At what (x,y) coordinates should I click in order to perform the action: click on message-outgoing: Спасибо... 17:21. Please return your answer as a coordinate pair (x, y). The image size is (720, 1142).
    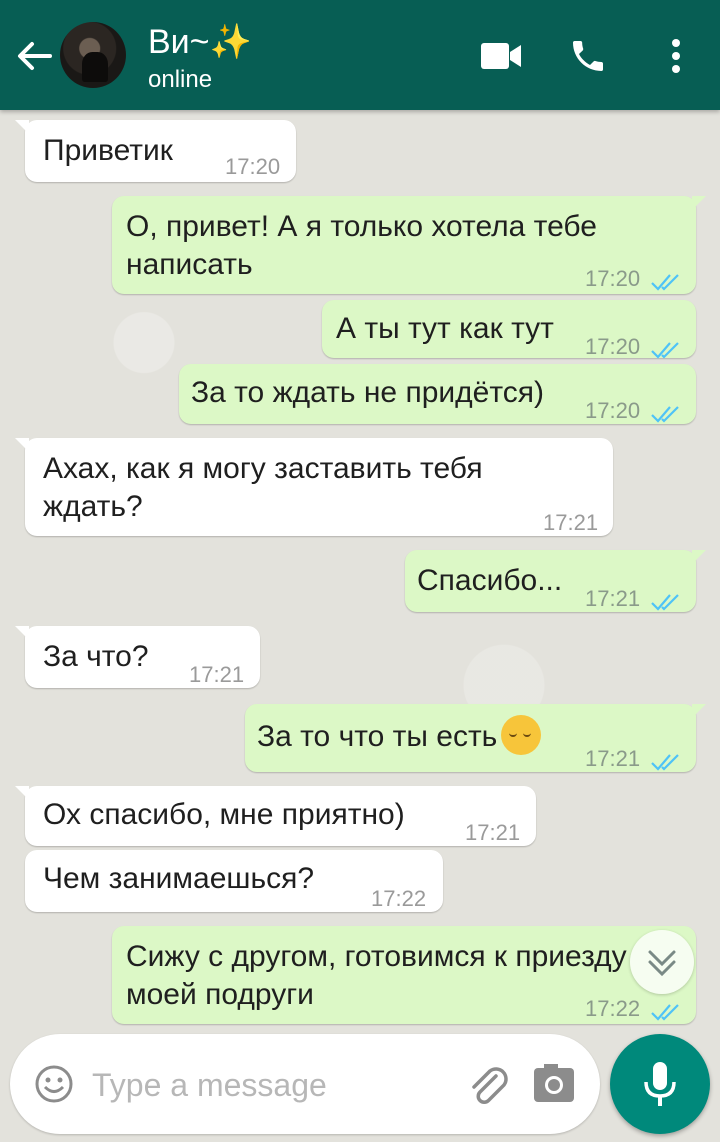
    Looking at the image, I should click on (555, 581).